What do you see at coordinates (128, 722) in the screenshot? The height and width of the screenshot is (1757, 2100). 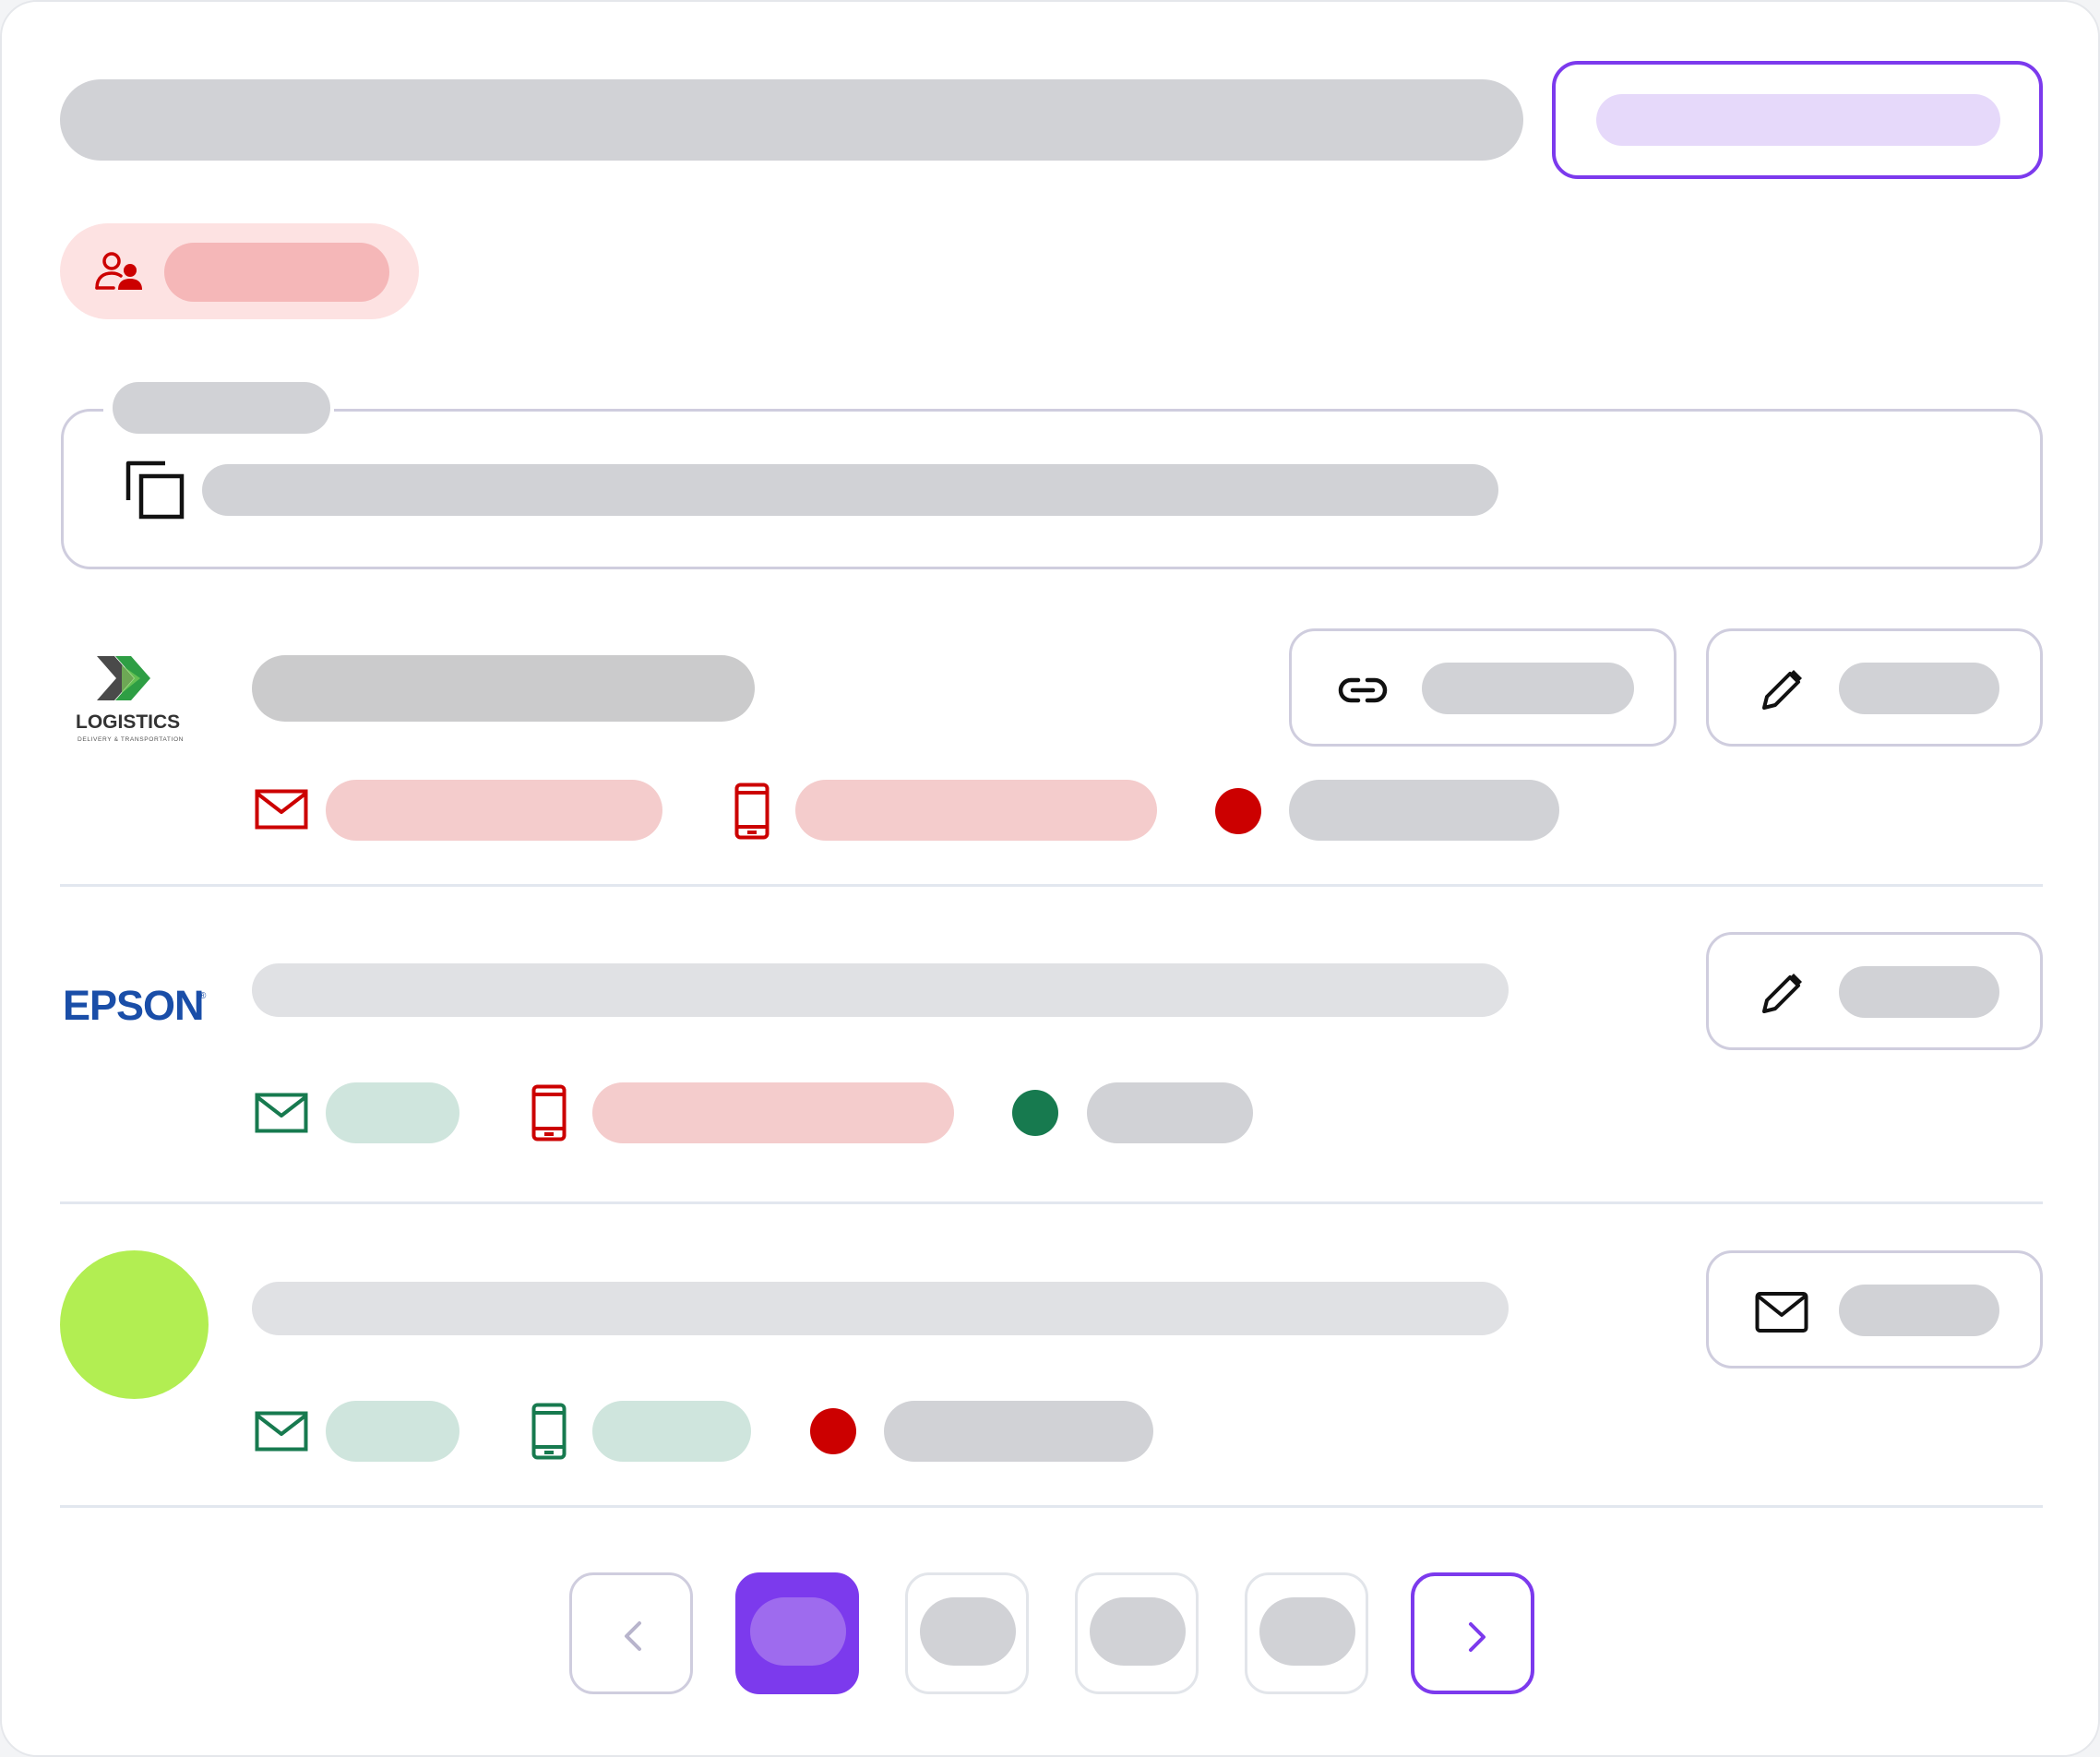 I see `logistics-logo-text: LOGISTICS` at bounding box center [128, 722].